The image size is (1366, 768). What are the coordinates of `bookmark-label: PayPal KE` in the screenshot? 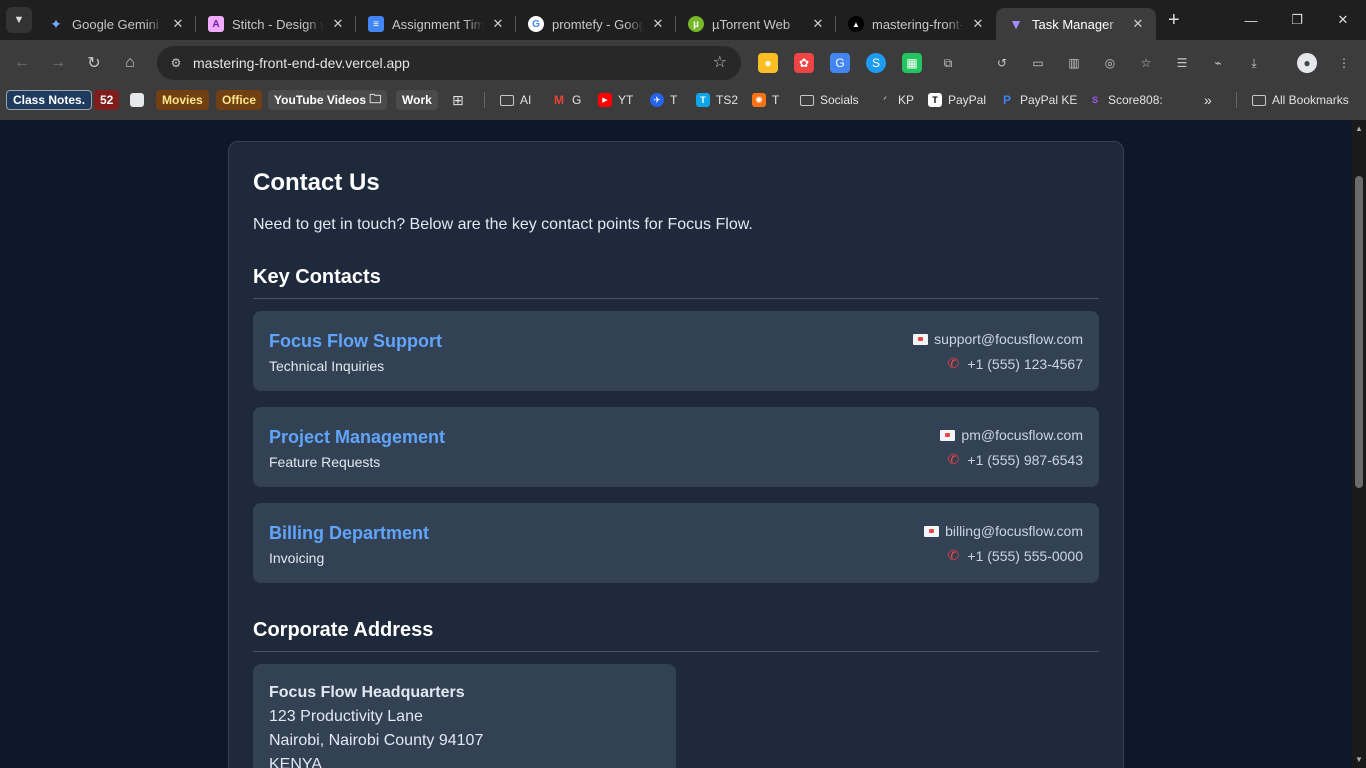 It's located at (1049, 100).